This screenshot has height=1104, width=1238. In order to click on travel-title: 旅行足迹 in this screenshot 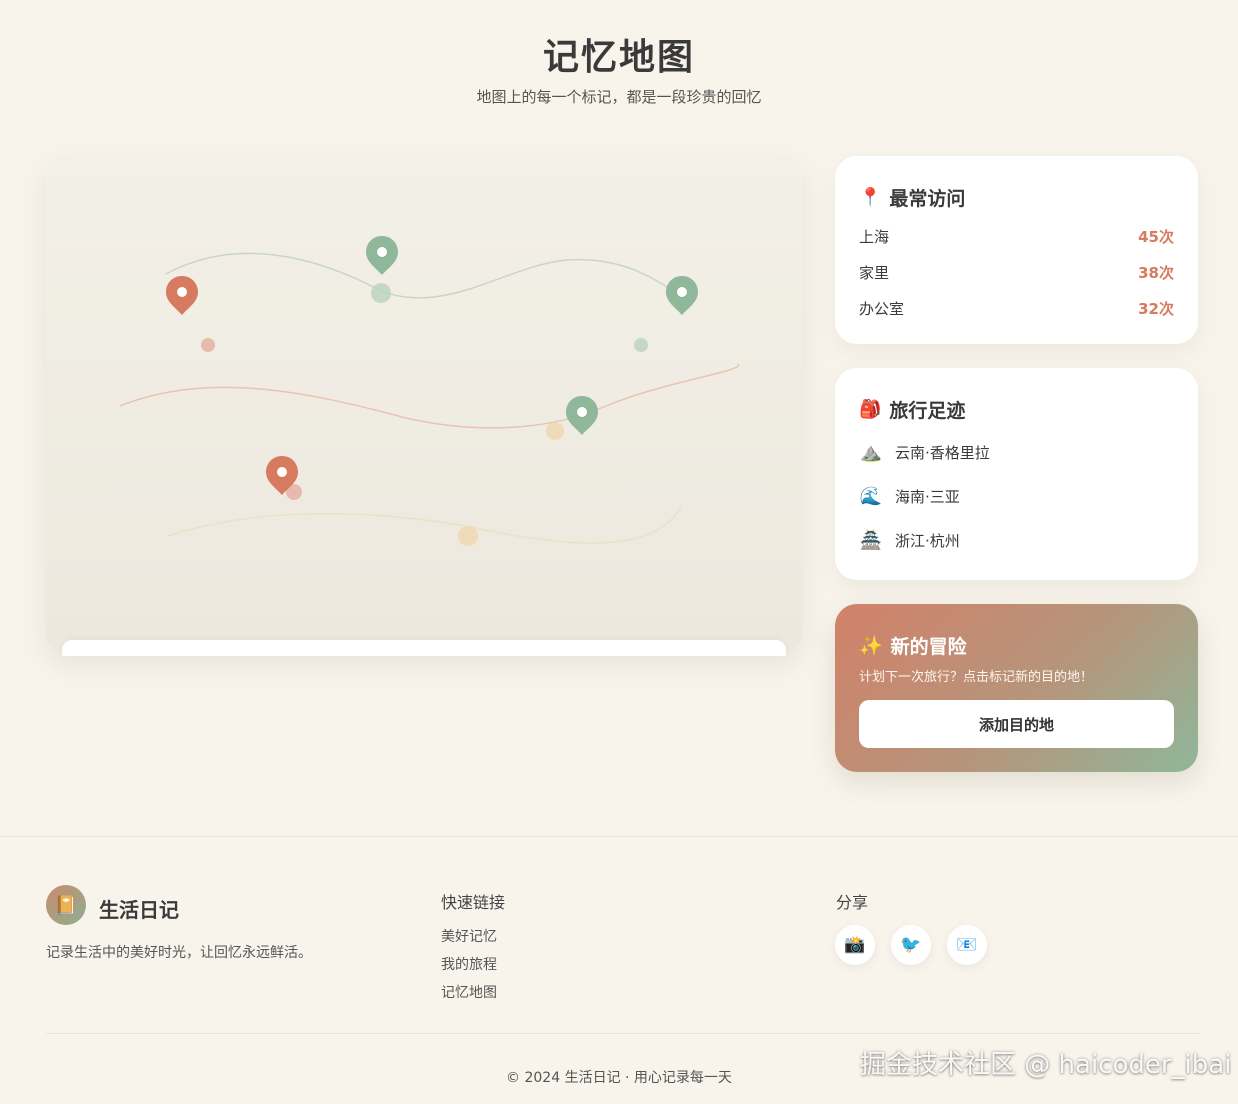, I will do `click(927, 411)`.